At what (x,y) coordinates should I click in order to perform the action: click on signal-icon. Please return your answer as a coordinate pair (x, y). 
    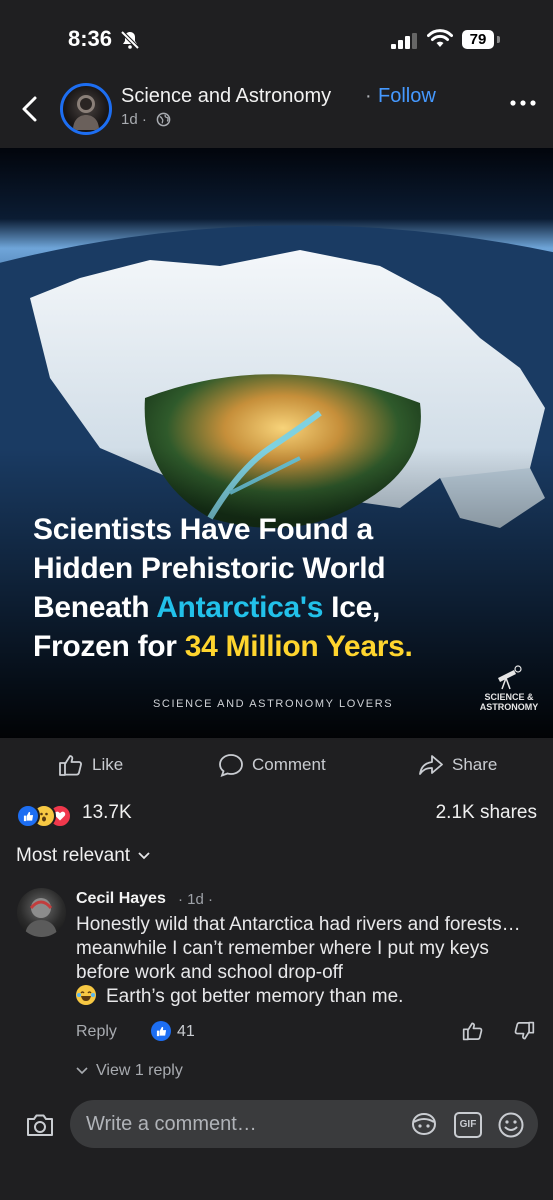
    Looking at the image, I should click on (404, 41).